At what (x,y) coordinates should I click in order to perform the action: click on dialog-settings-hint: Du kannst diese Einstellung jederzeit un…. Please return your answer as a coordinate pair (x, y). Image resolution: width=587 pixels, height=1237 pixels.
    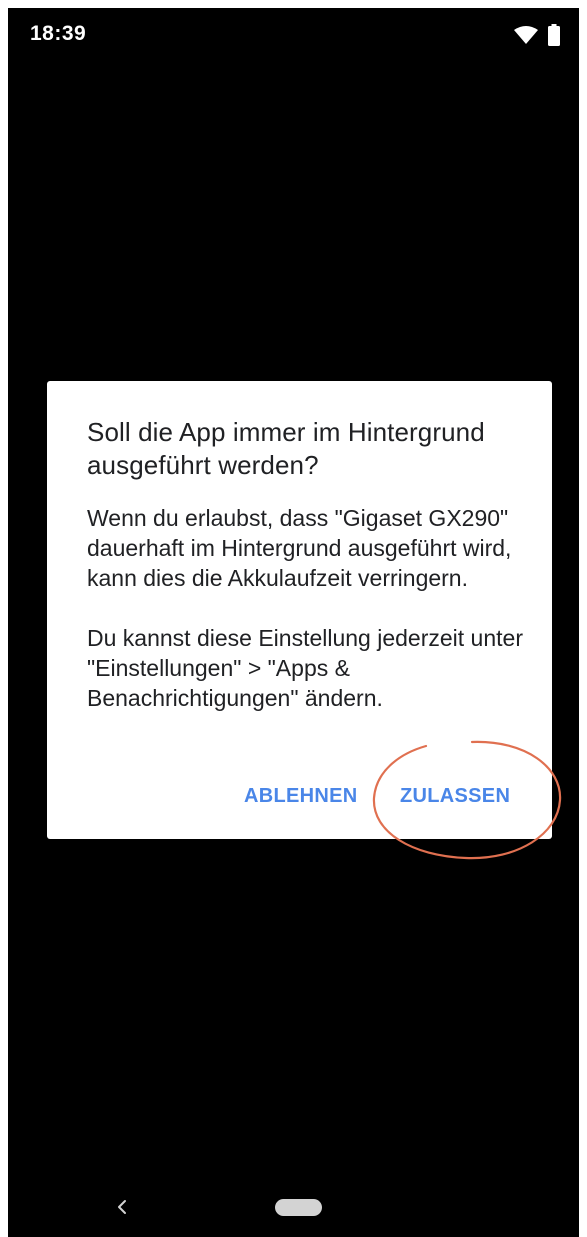
    Looking at the image, I should click on (305, 668).